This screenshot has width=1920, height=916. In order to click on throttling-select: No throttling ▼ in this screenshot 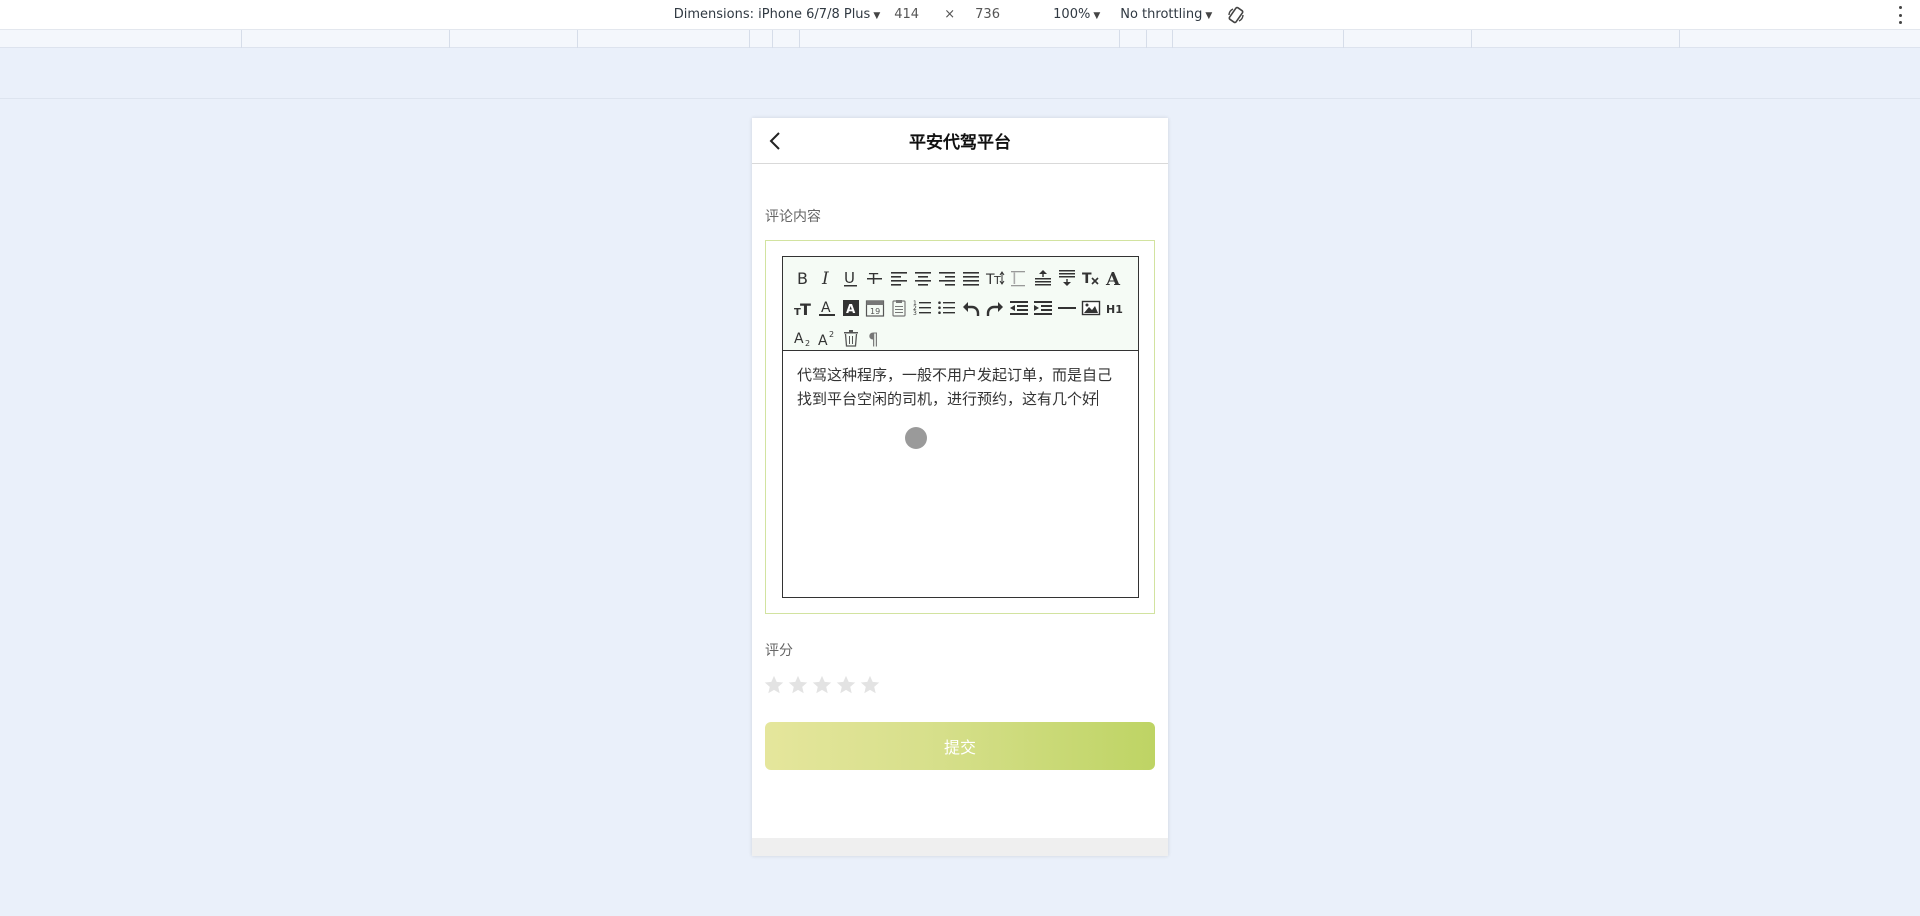, I will do `click(1166, 14)`.